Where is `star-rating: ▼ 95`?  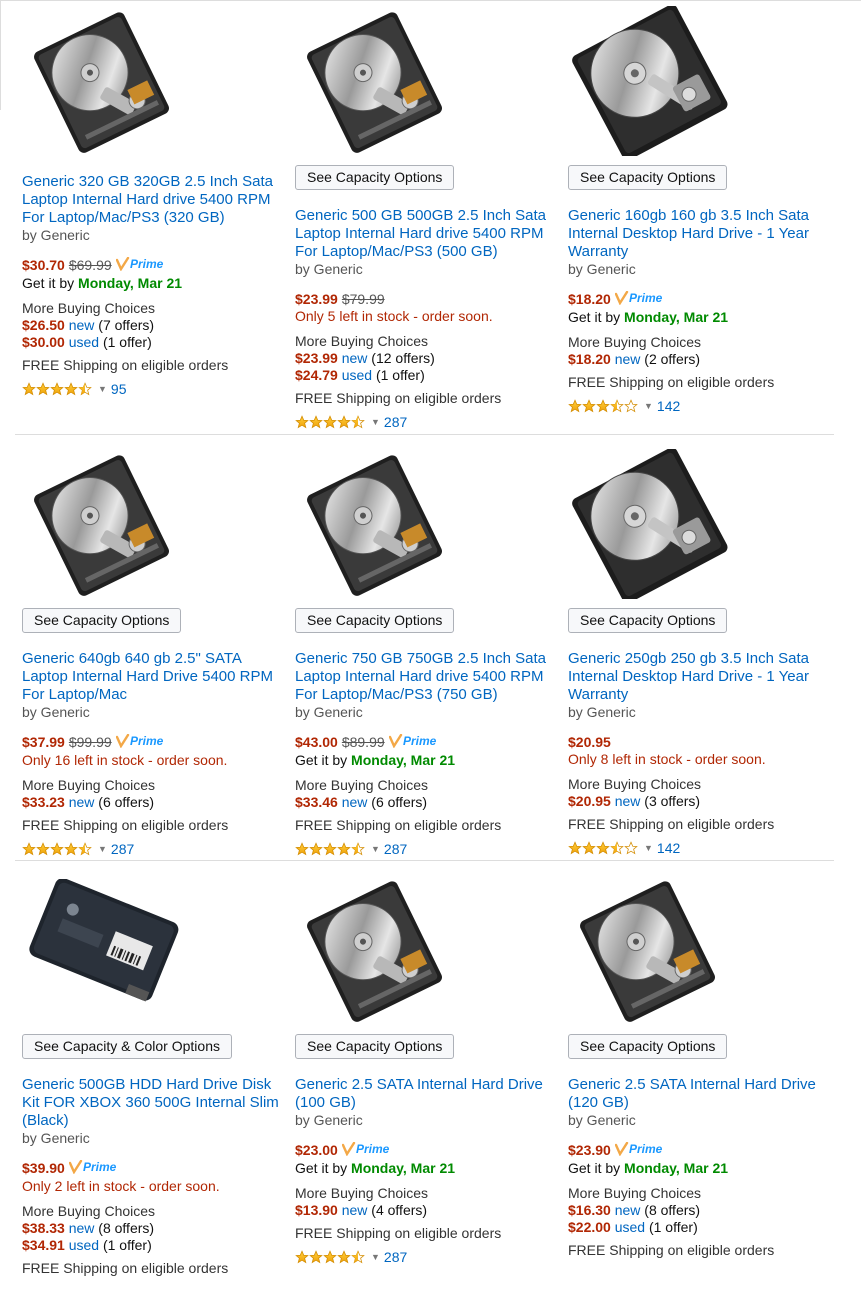
star-rating: ▼ 95 is located at coordinates (153, 389).